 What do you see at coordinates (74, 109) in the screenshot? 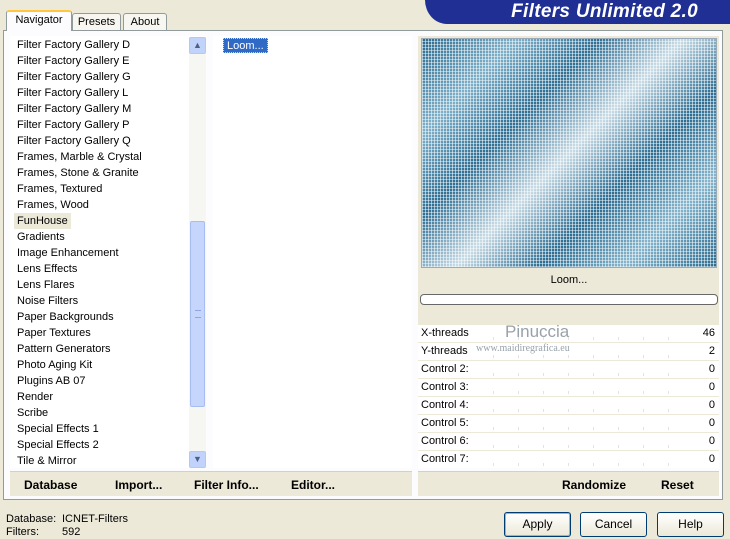
I see `category-item: Filter Factory Gallery M` at bounding box center [74, 109].